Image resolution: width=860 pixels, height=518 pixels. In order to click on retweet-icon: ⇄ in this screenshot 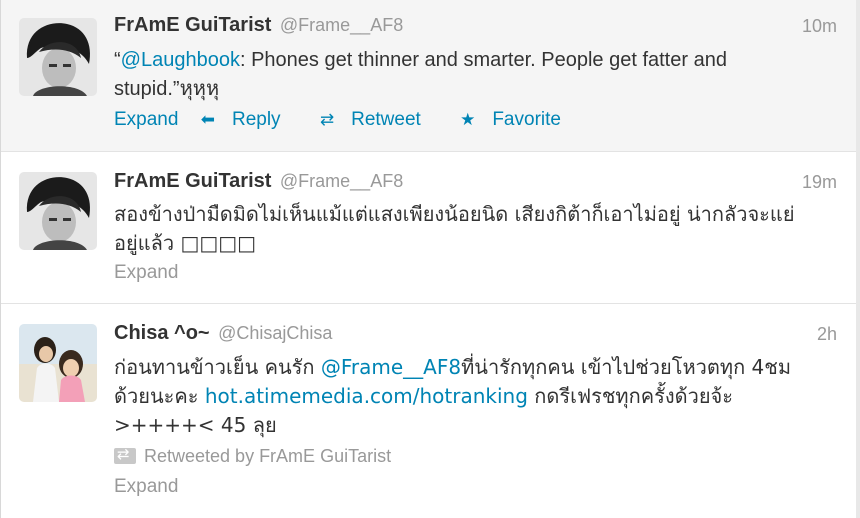, I will do `click(327, 119)`.